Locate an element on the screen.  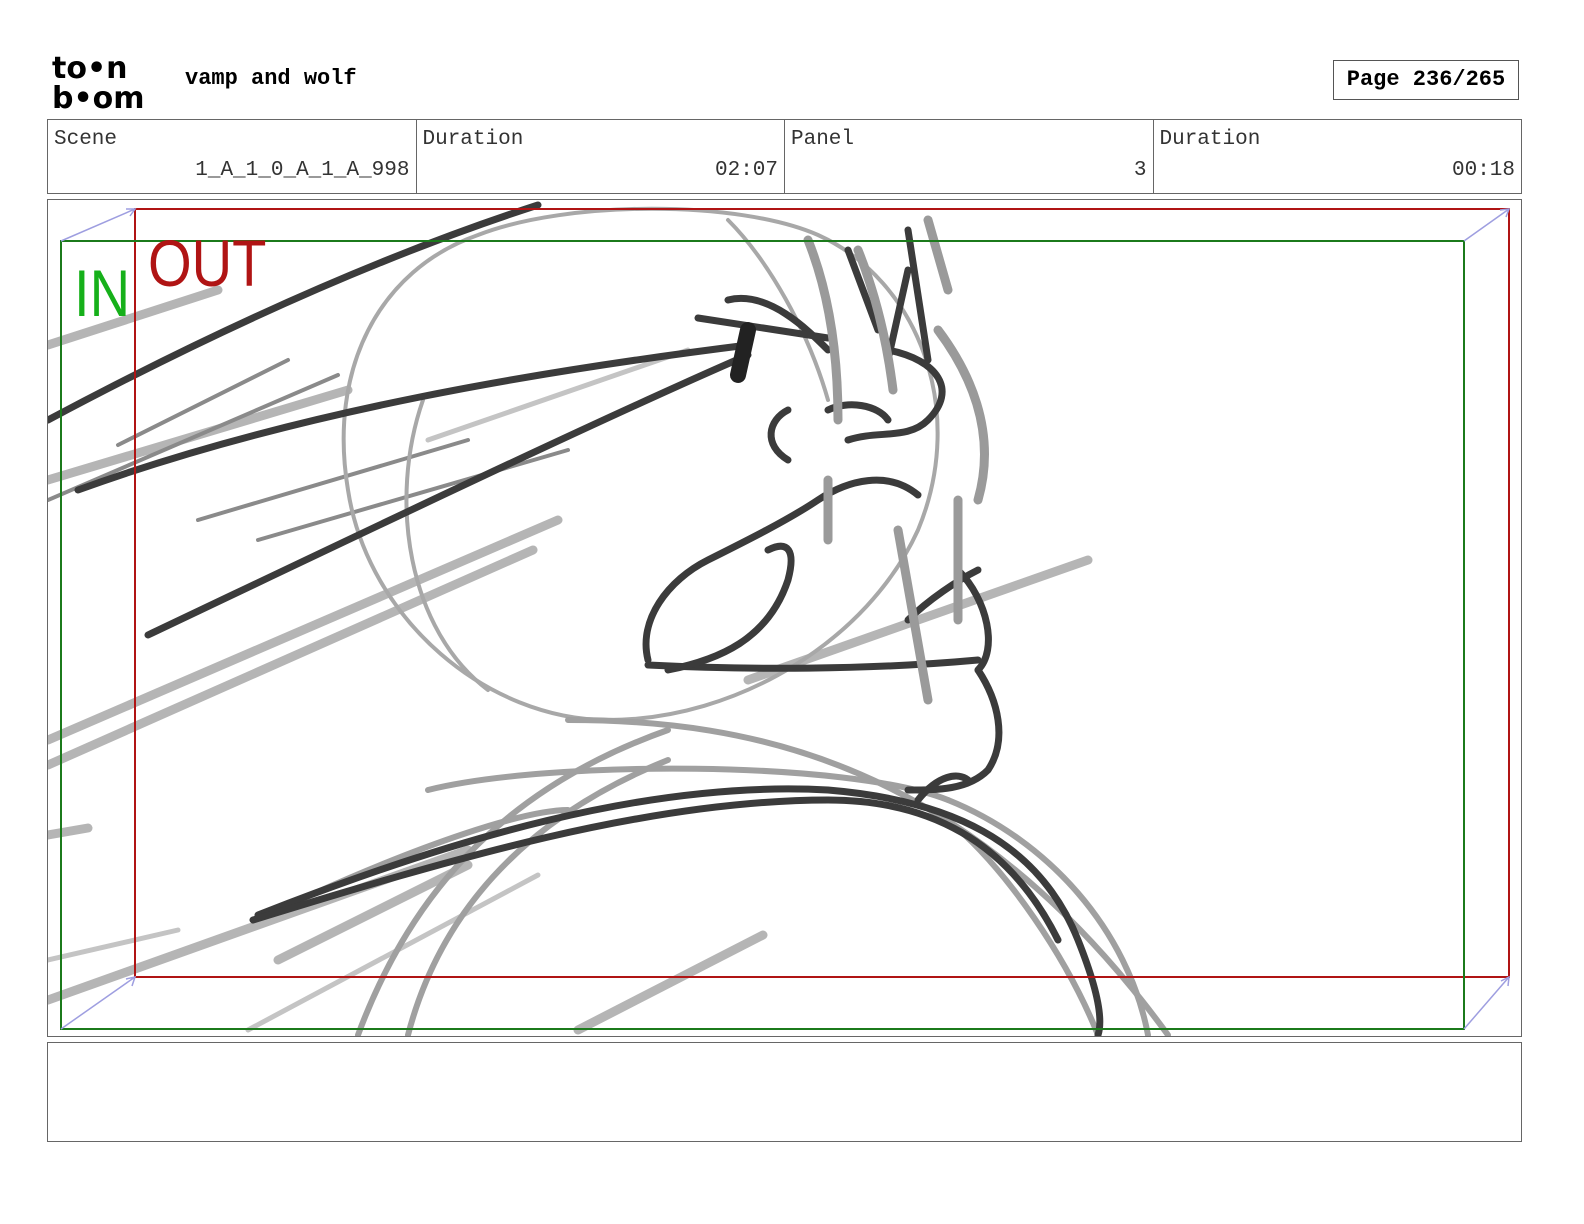
logo-text-bottom: b•om is located at coordinates (98, 95).